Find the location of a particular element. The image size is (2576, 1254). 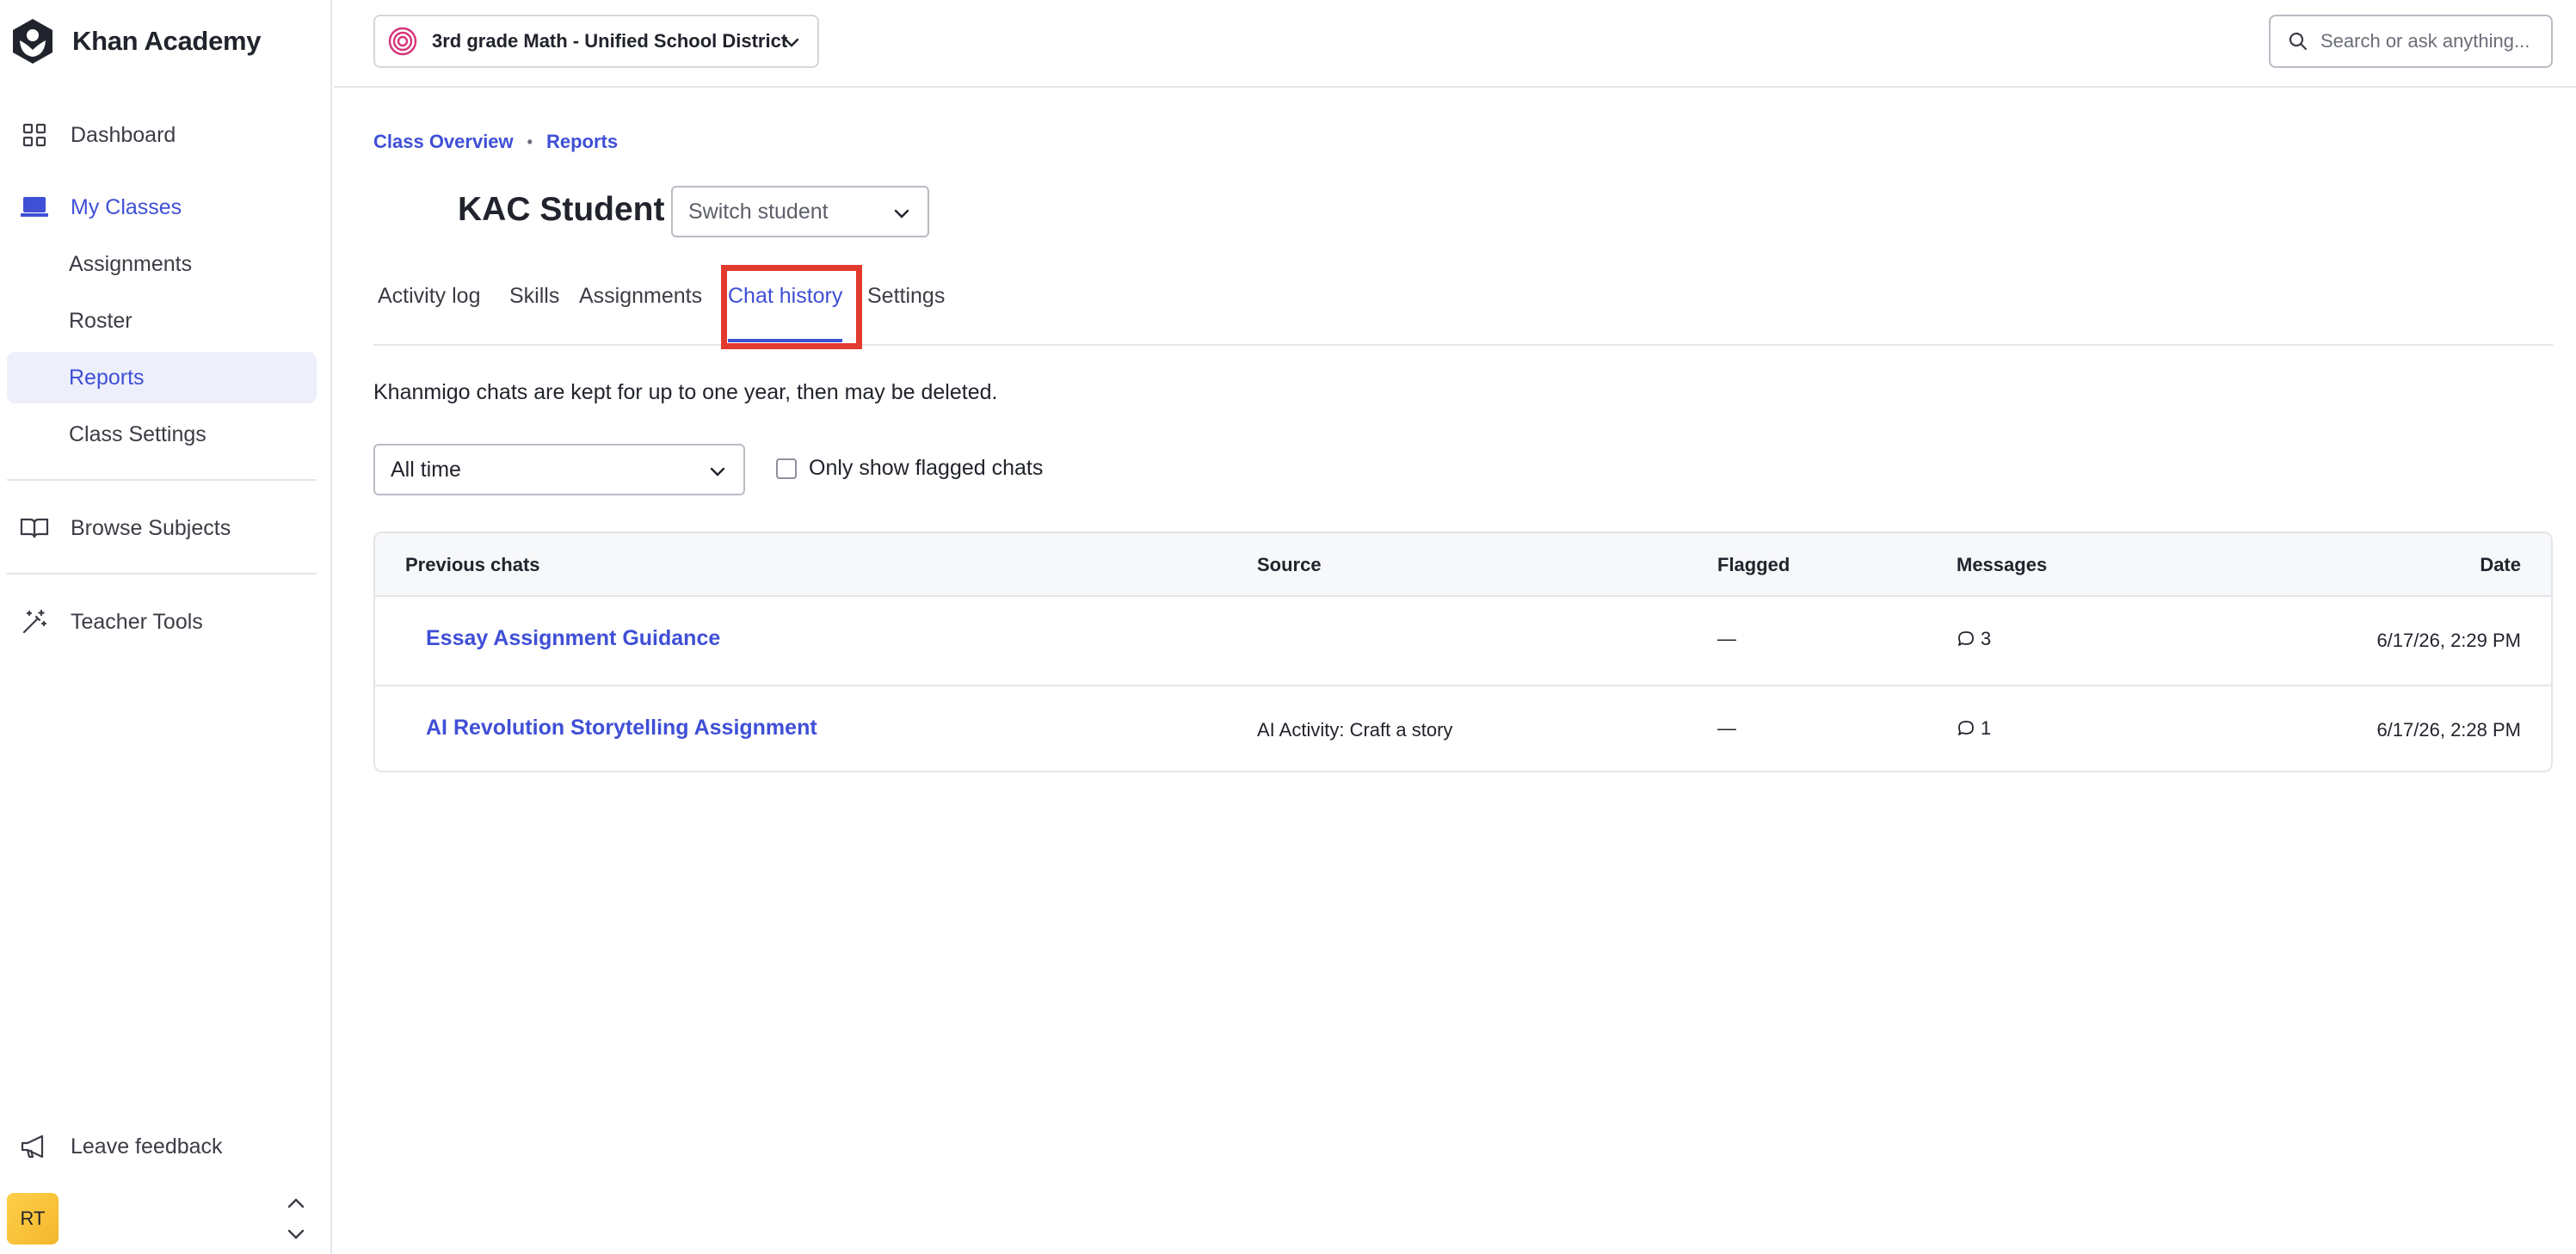

avatar-initials: RT is located at coordinates (33, 1218).